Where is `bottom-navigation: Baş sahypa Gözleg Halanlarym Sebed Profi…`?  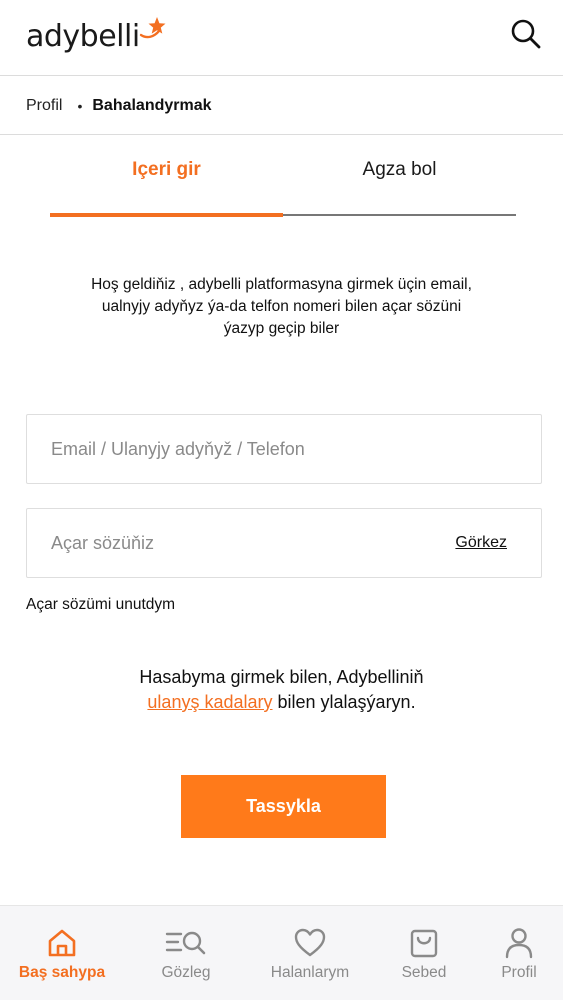 bottom-navigation: Baş sahypa Gözleg Halanlarym Sebed Profi… is located at coordinates (281, 952).